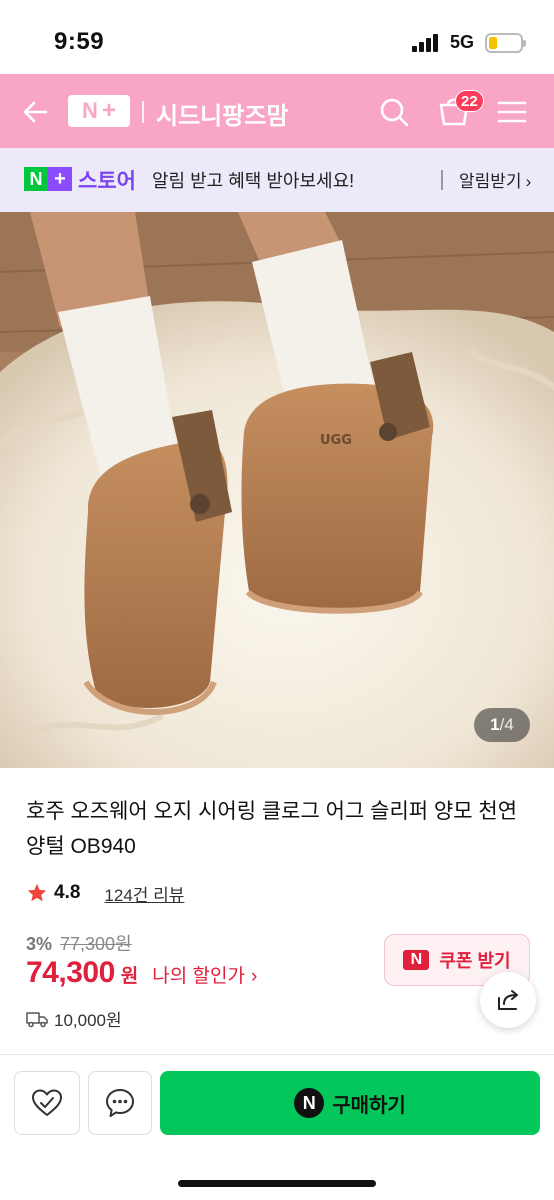 Image resolution: width=554 pixels, height=1200 pixels. What do you see at coordinates (336, 440) in the screenshot?
I see `brand-logo: UGG` at bounding box center [336, 440].